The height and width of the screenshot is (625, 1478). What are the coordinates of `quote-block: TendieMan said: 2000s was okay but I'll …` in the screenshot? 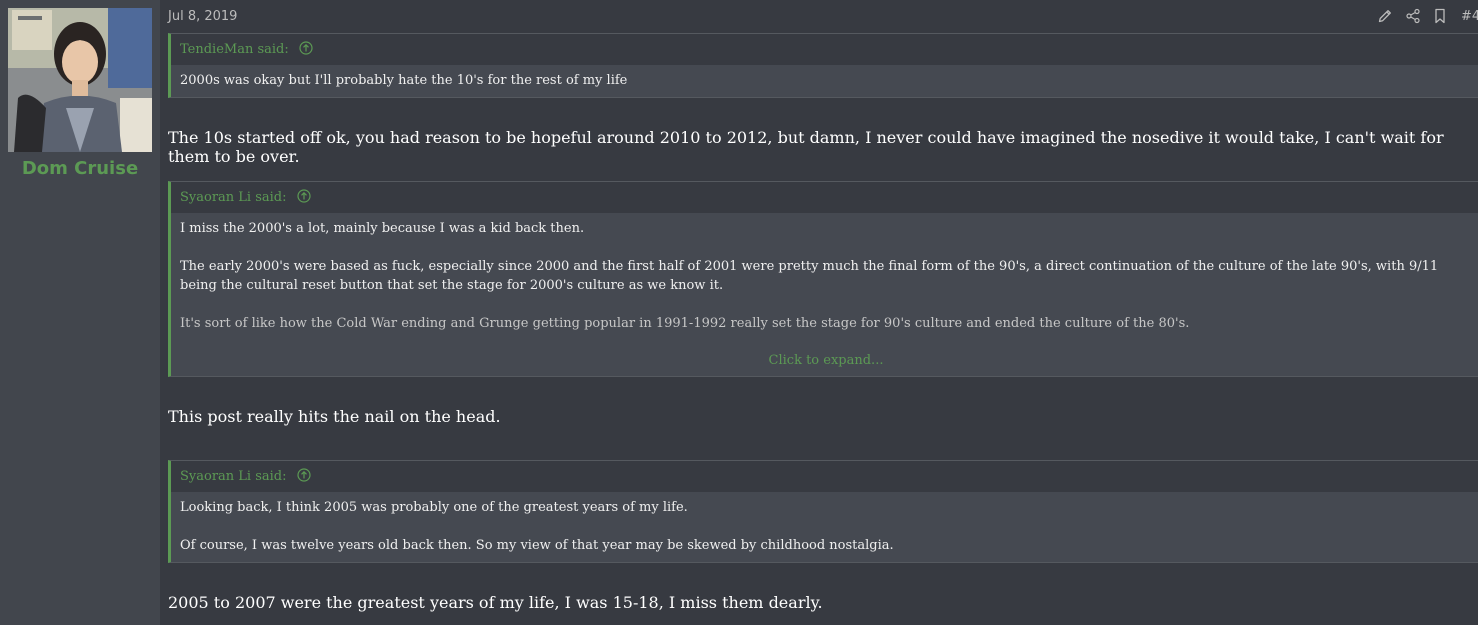 It's located at (823, 65).